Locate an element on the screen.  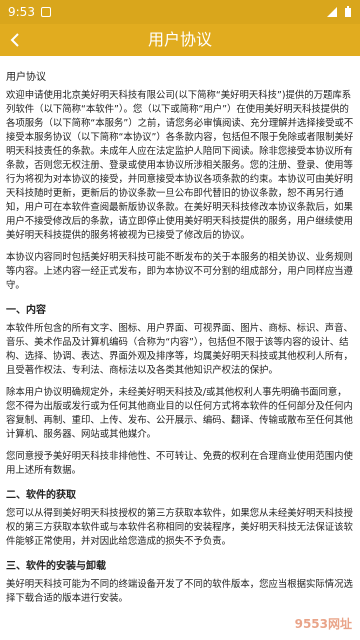
app-bar: 用户协议 is located at coordinates (180, 40).